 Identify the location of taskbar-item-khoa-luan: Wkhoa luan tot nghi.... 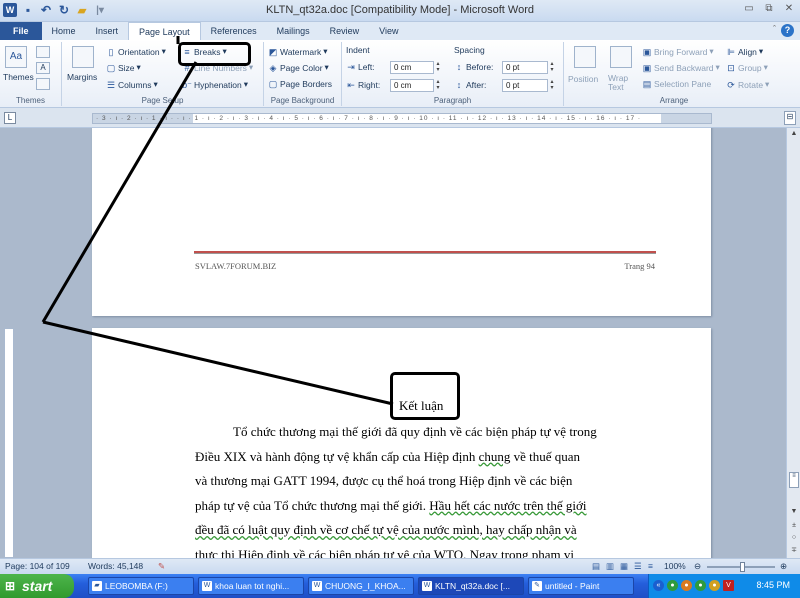
(251, 586).